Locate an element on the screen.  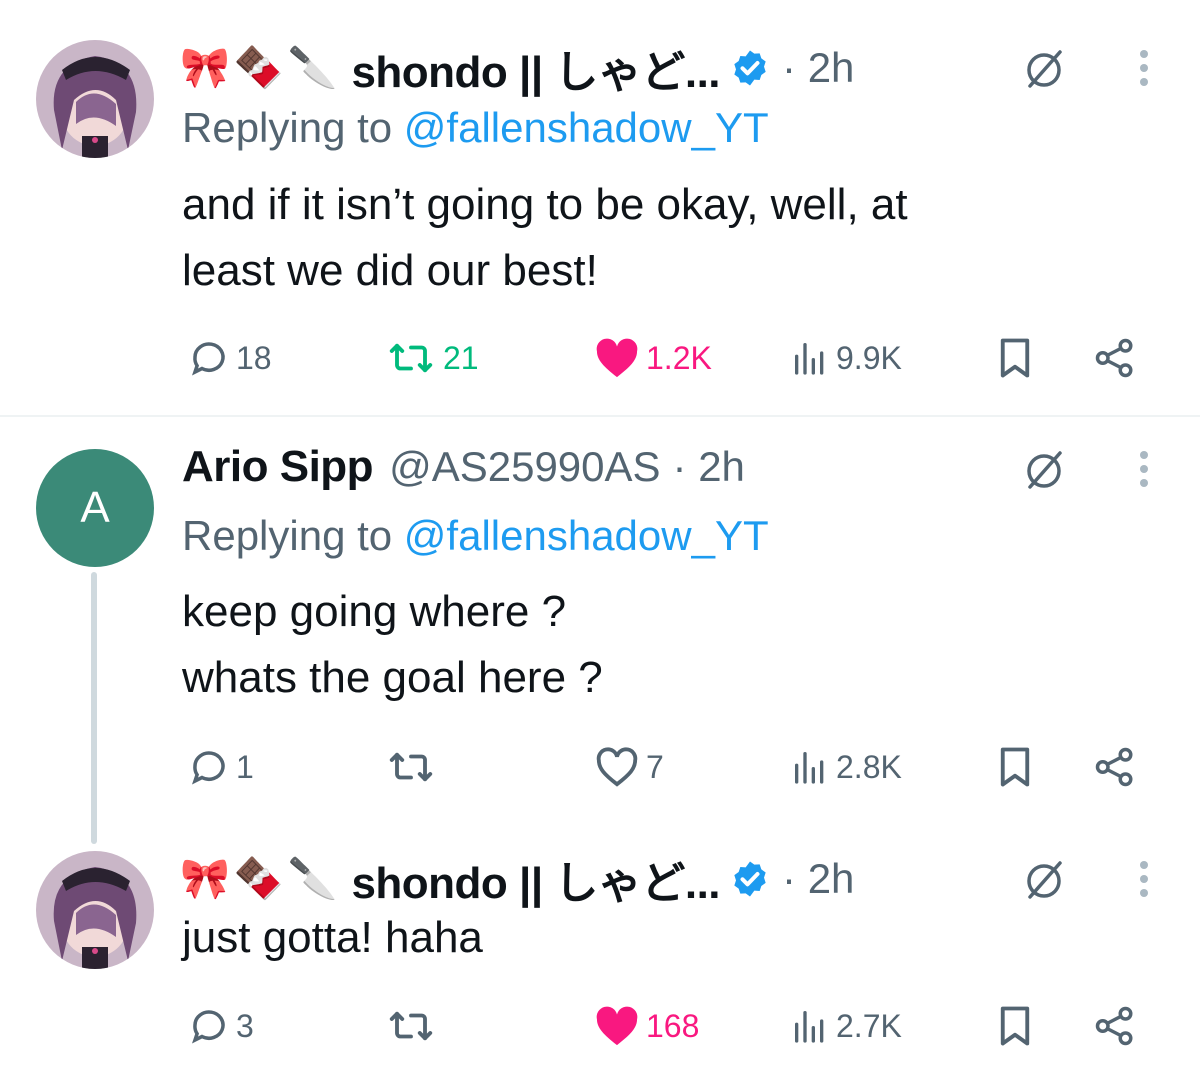
like-button: 7 is located at coordinates (629, 767).